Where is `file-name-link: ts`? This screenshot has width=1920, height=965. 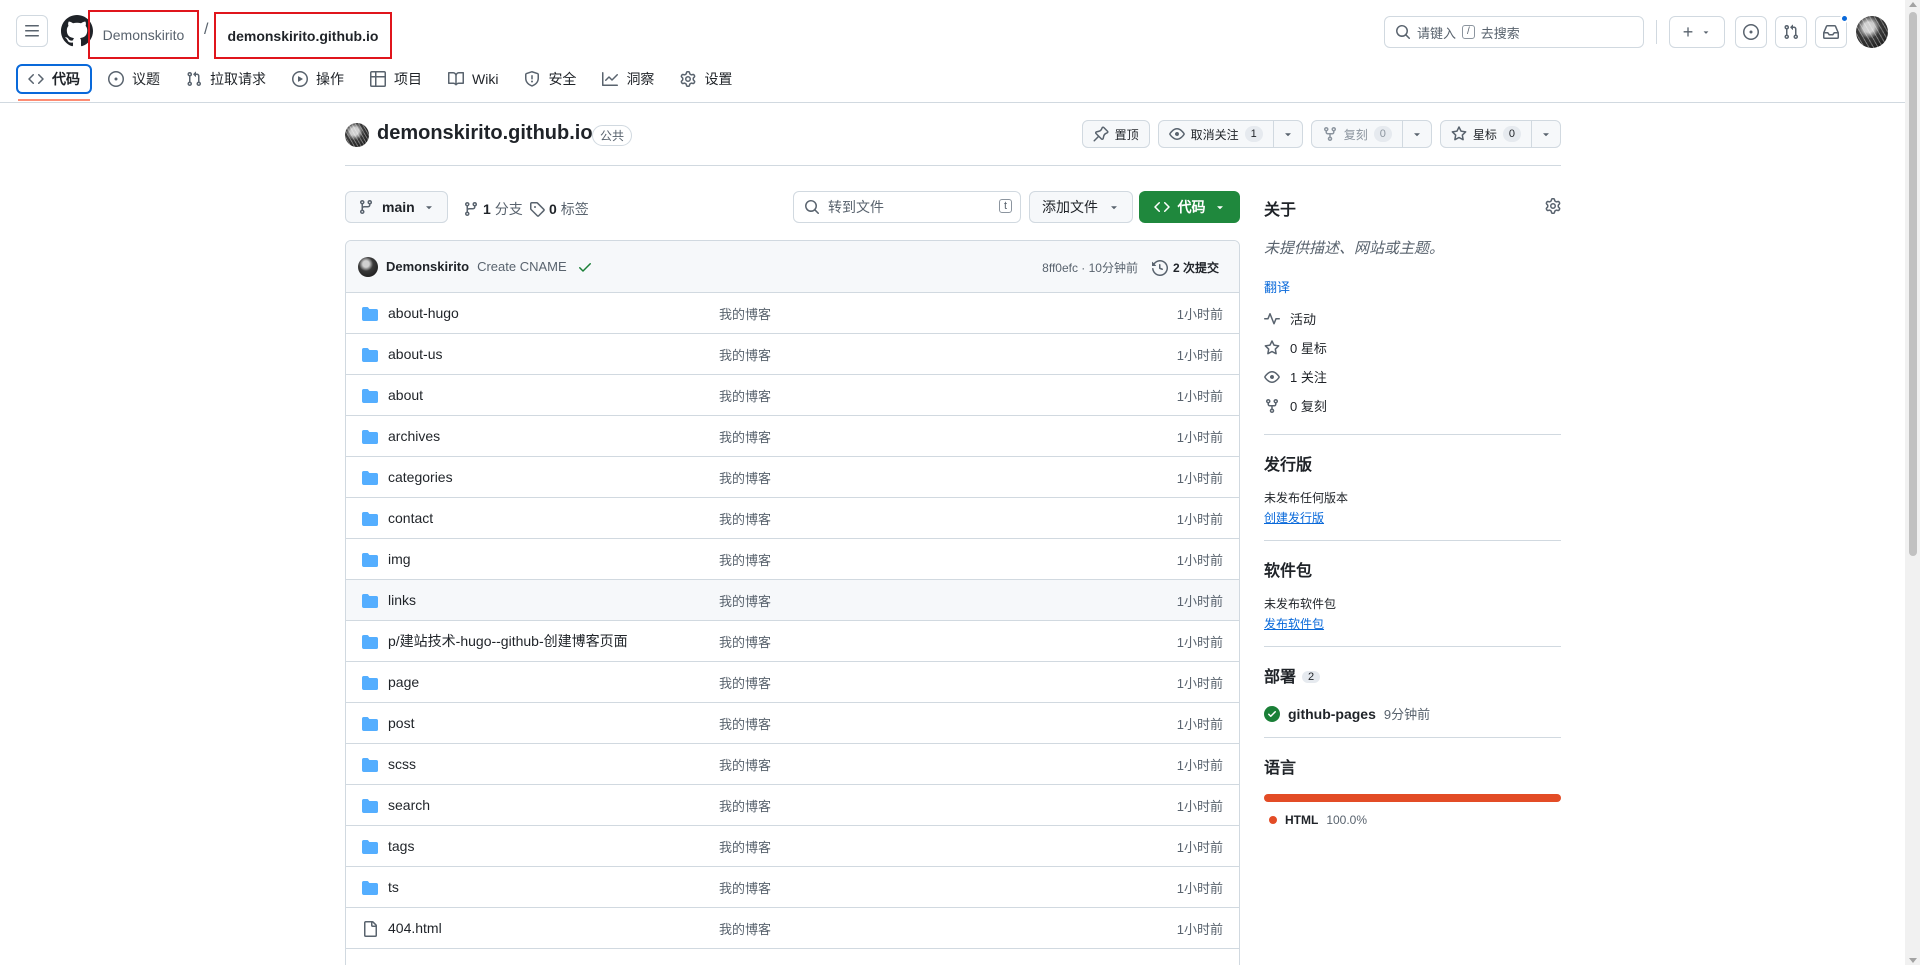
file-name-link: ts is located at coordinates (393, 887).